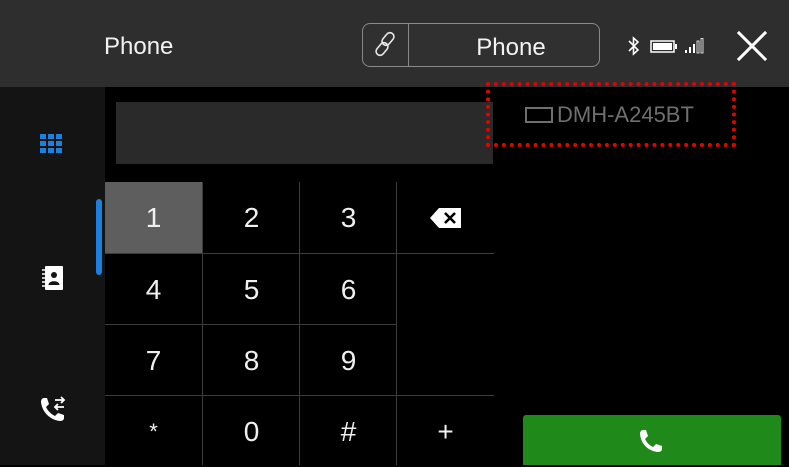 The width and height of the screenshot is (789, 467). Describe the element at coordinates (511, 47) in the screenshot. I see `source-label: Phone` at that location.